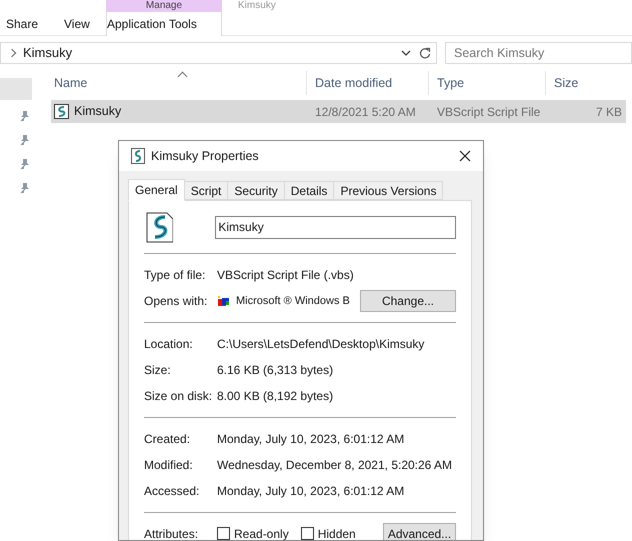 The image size is (632, 541). What do you see at coordinates (35, 24) in the screenshot?
I see `ribbon-tab: Share` at bounding box center [35, 24].